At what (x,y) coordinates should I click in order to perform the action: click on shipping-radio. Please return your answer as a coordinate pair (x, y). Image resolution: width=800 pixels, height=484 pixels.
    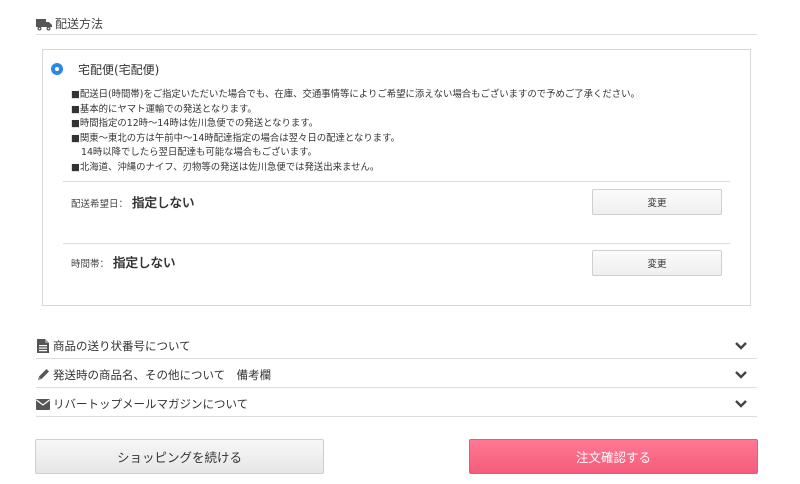
    Looking at the image, I should click on (57, 69).